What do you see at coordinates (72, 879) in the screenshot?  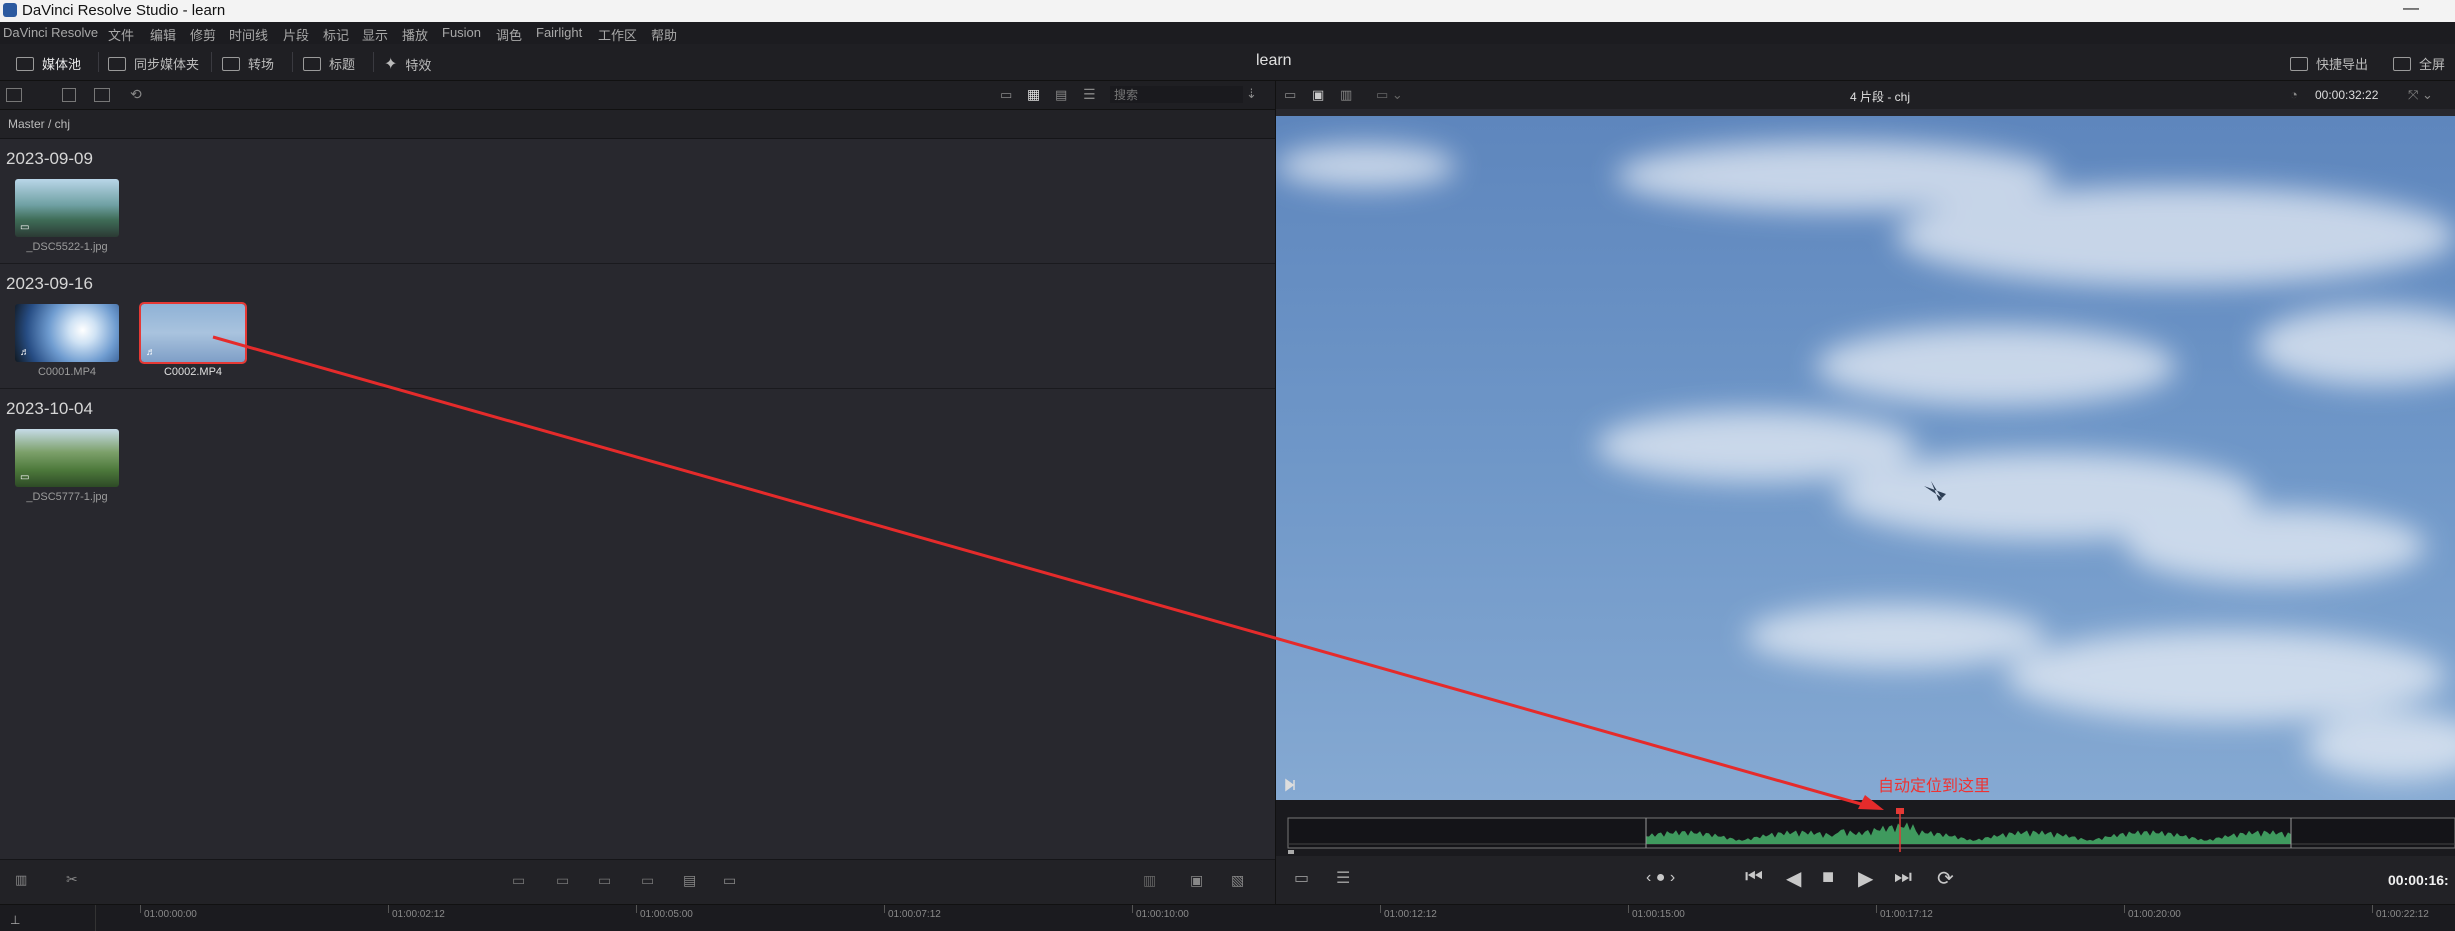 I see `cut-icon: ✂` at bounding box center [72, 879].